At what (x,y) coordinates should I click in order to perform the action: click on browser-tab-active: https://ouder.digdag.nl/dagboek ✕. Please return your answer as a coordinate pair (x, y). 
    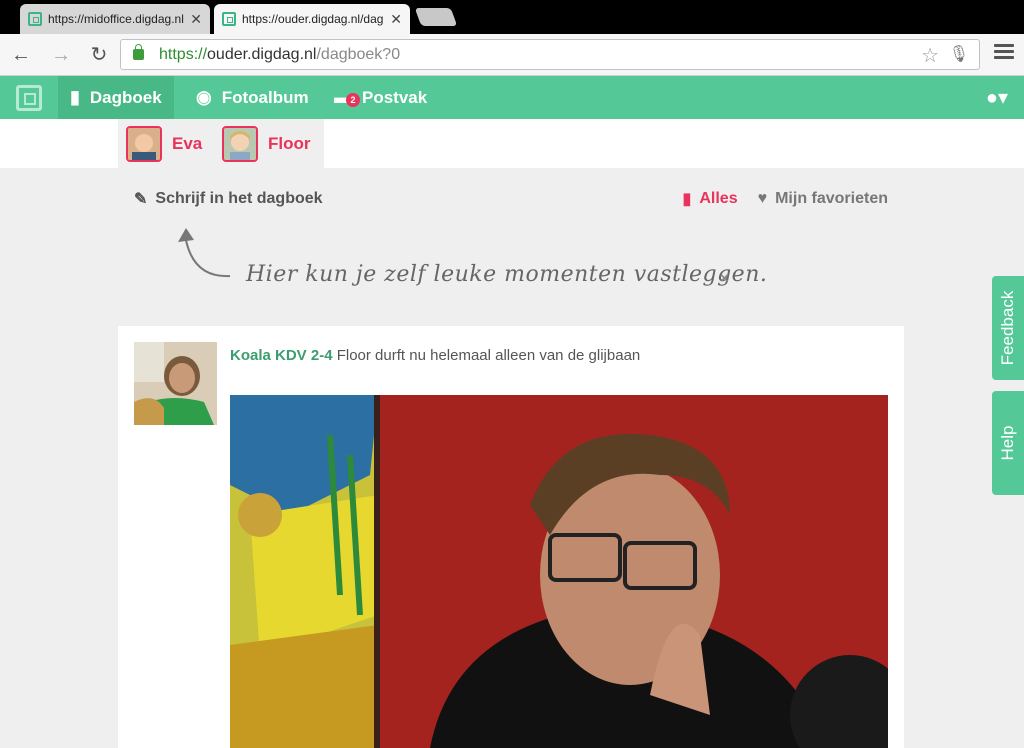
    Looking at the image, I should click on (312, 19).